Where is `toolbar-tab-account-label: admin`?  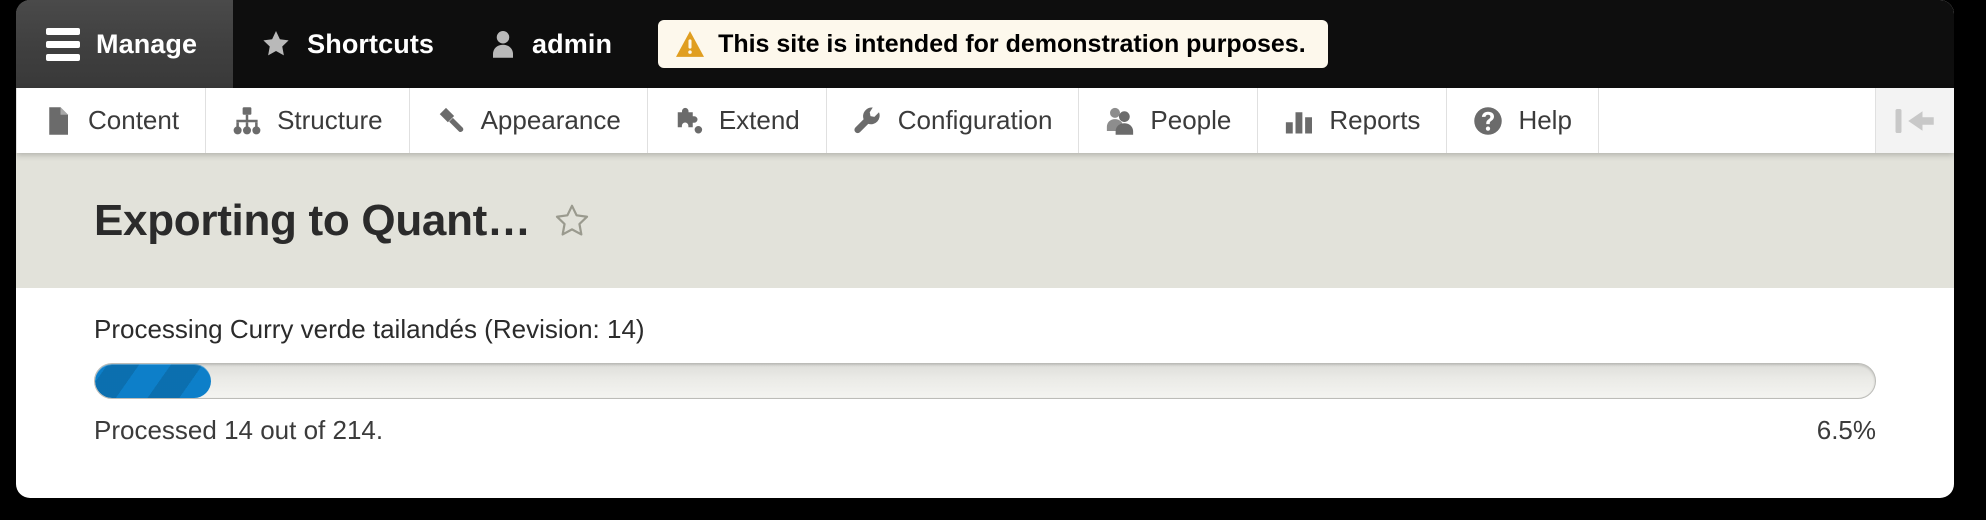
toolbar-tab-account-label: admin is located at coordinates (572, 43).